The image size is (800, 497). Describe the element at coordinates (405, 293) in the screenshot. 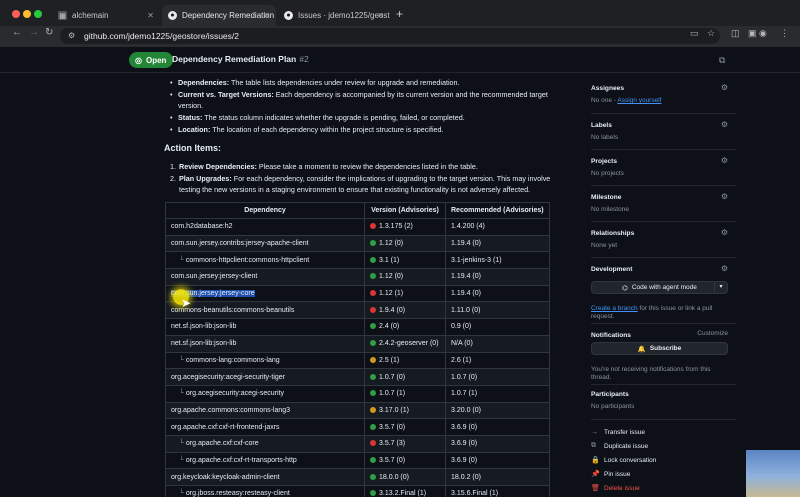

I see `version-cell: 1.12 (1)` at that location.